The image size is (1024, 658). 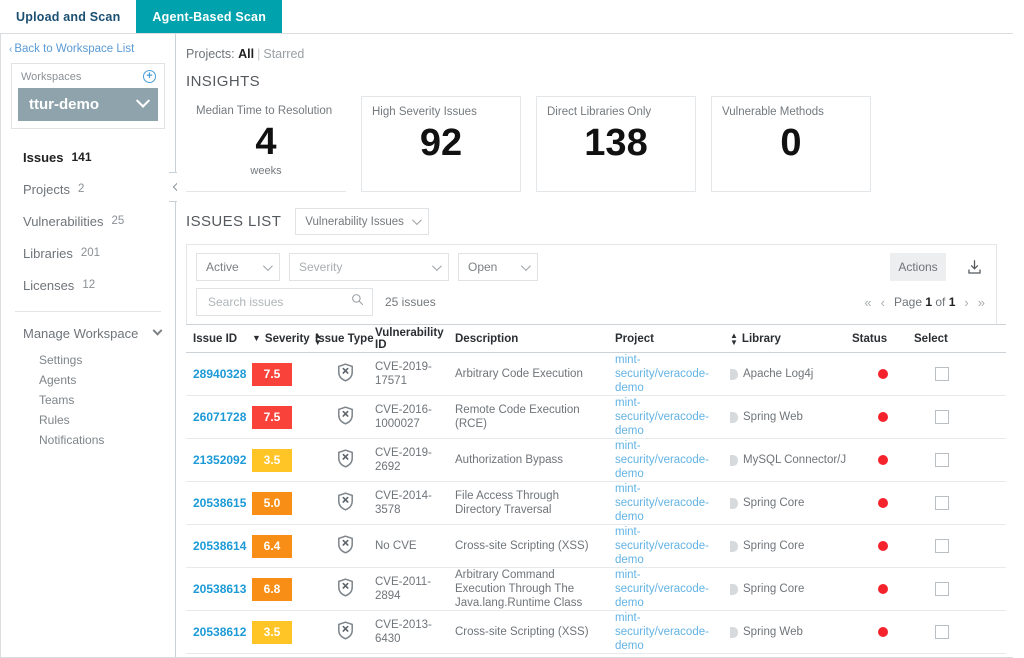 What do you see at coordinates (883, 339) in the screenshot?
I see `column-header-status: Status` at bounding box center [883, 339].